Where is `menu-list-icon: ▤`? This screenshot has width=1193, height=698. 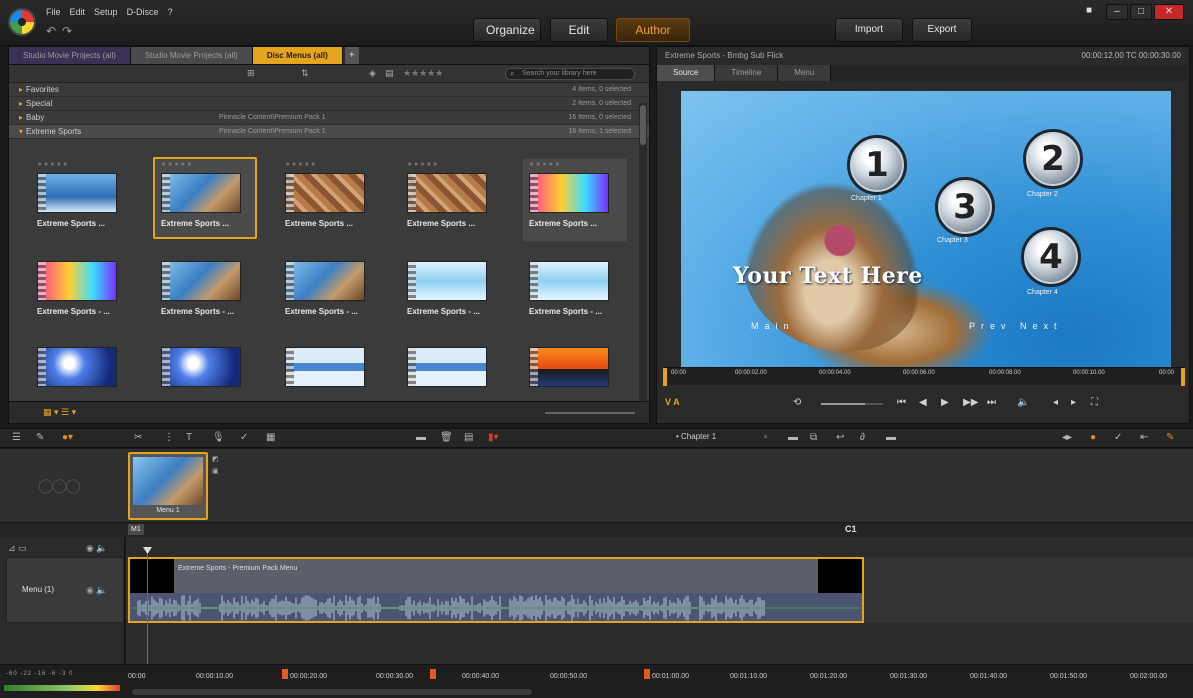
menu-list-icon: ▤ is located at coordinates (468, 437).